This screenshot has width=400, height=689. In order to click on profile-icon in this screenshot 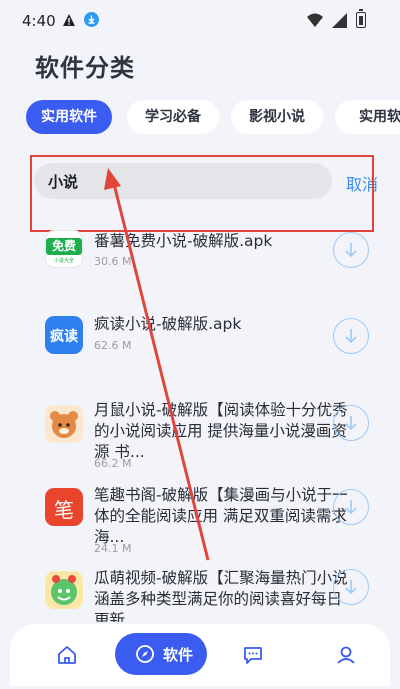, I will do `click(346, 655)`.